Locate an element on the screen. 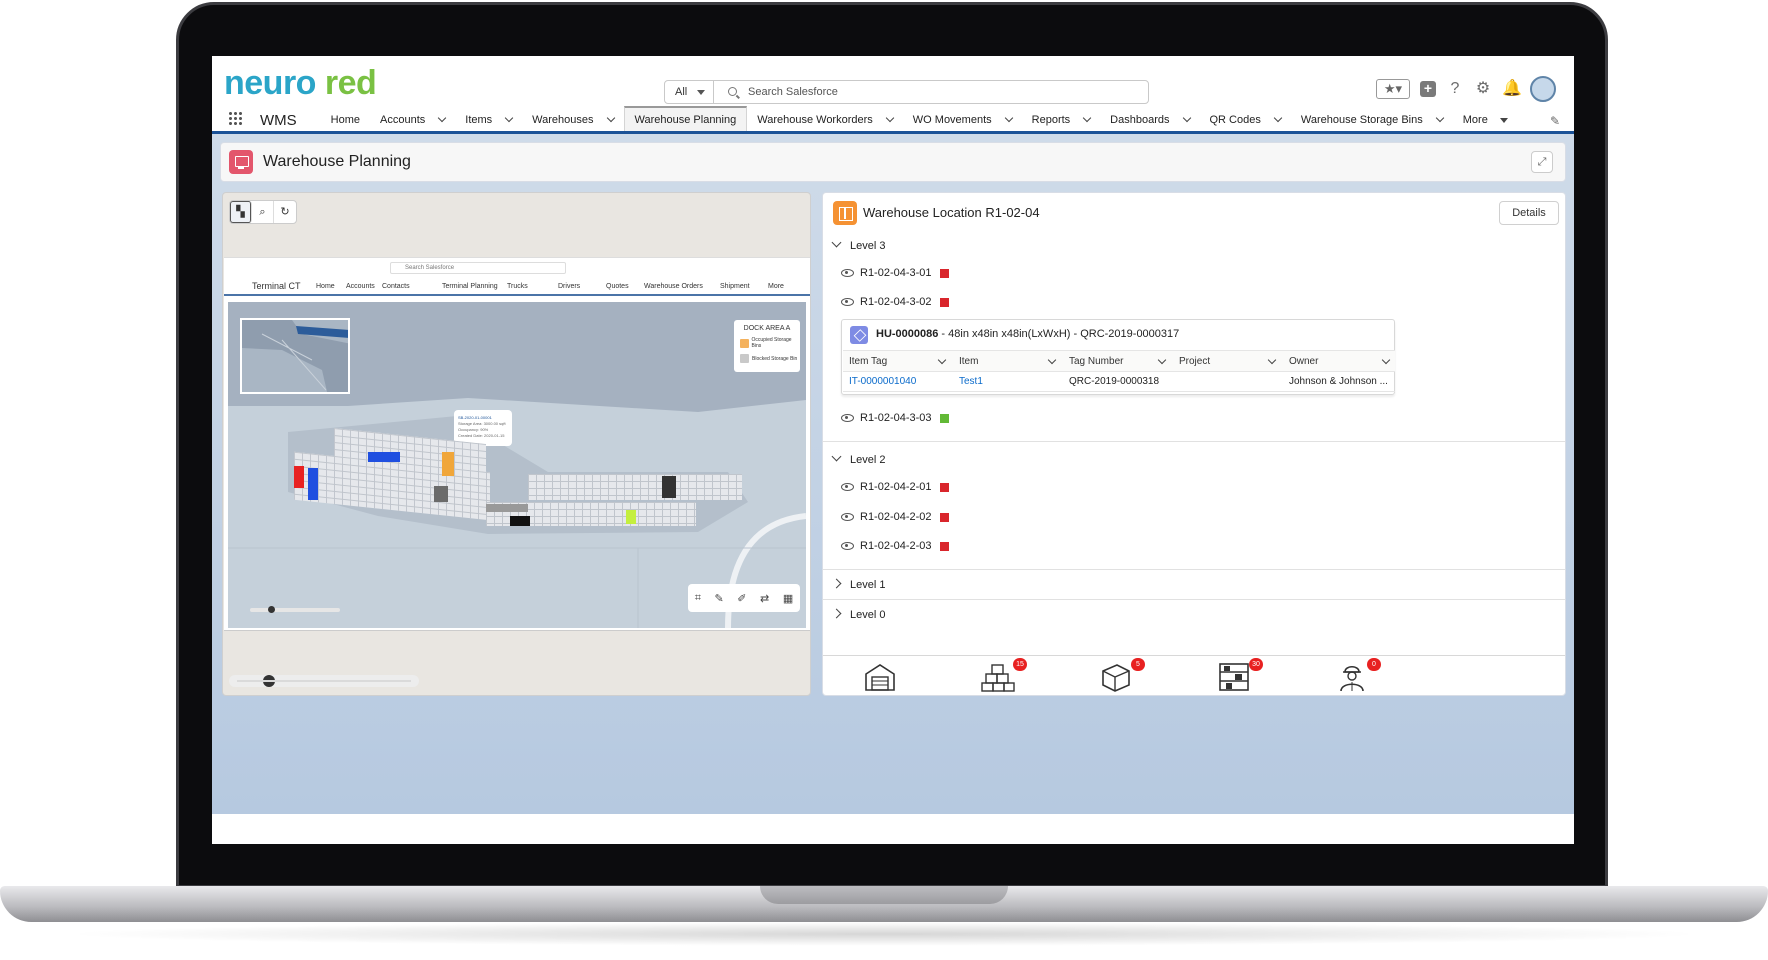  nav-item-accounts: Accounts is located at coordinates (412, 118).